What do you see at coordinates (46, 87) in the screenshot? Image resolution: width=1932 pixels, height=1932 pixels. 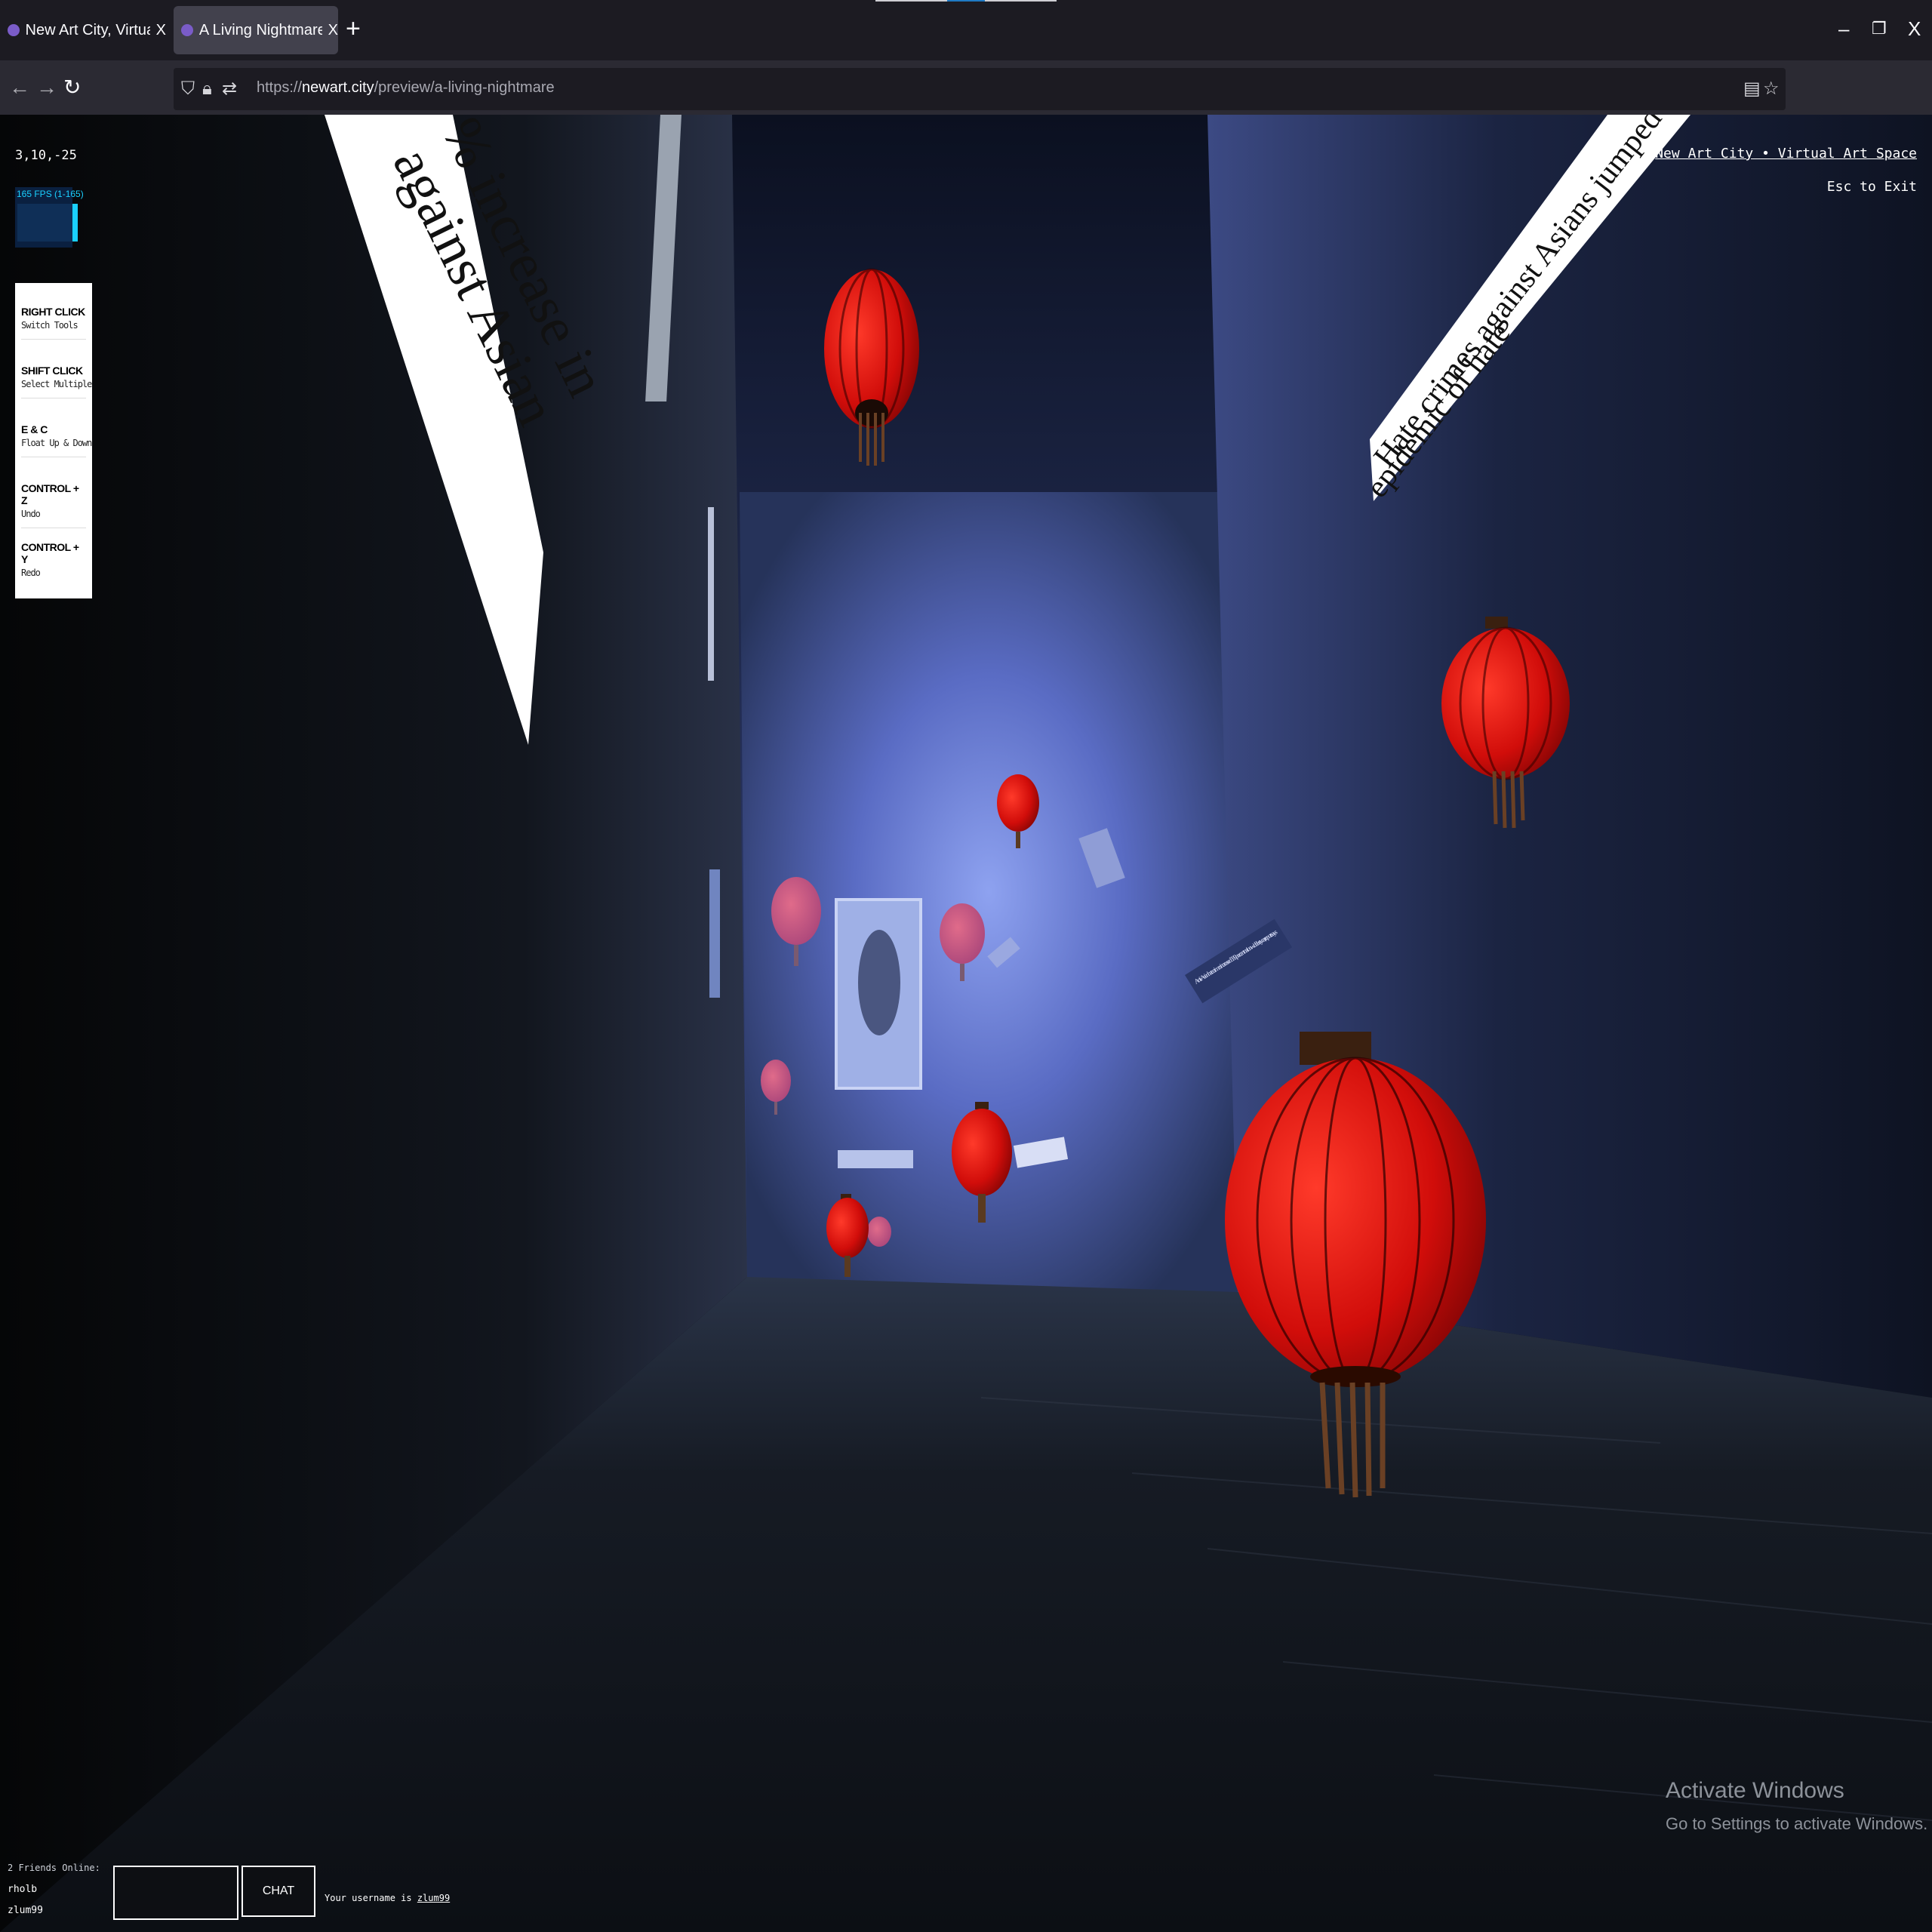 I see `forward-arrow-icon: →` at bounding box center [46, 87].